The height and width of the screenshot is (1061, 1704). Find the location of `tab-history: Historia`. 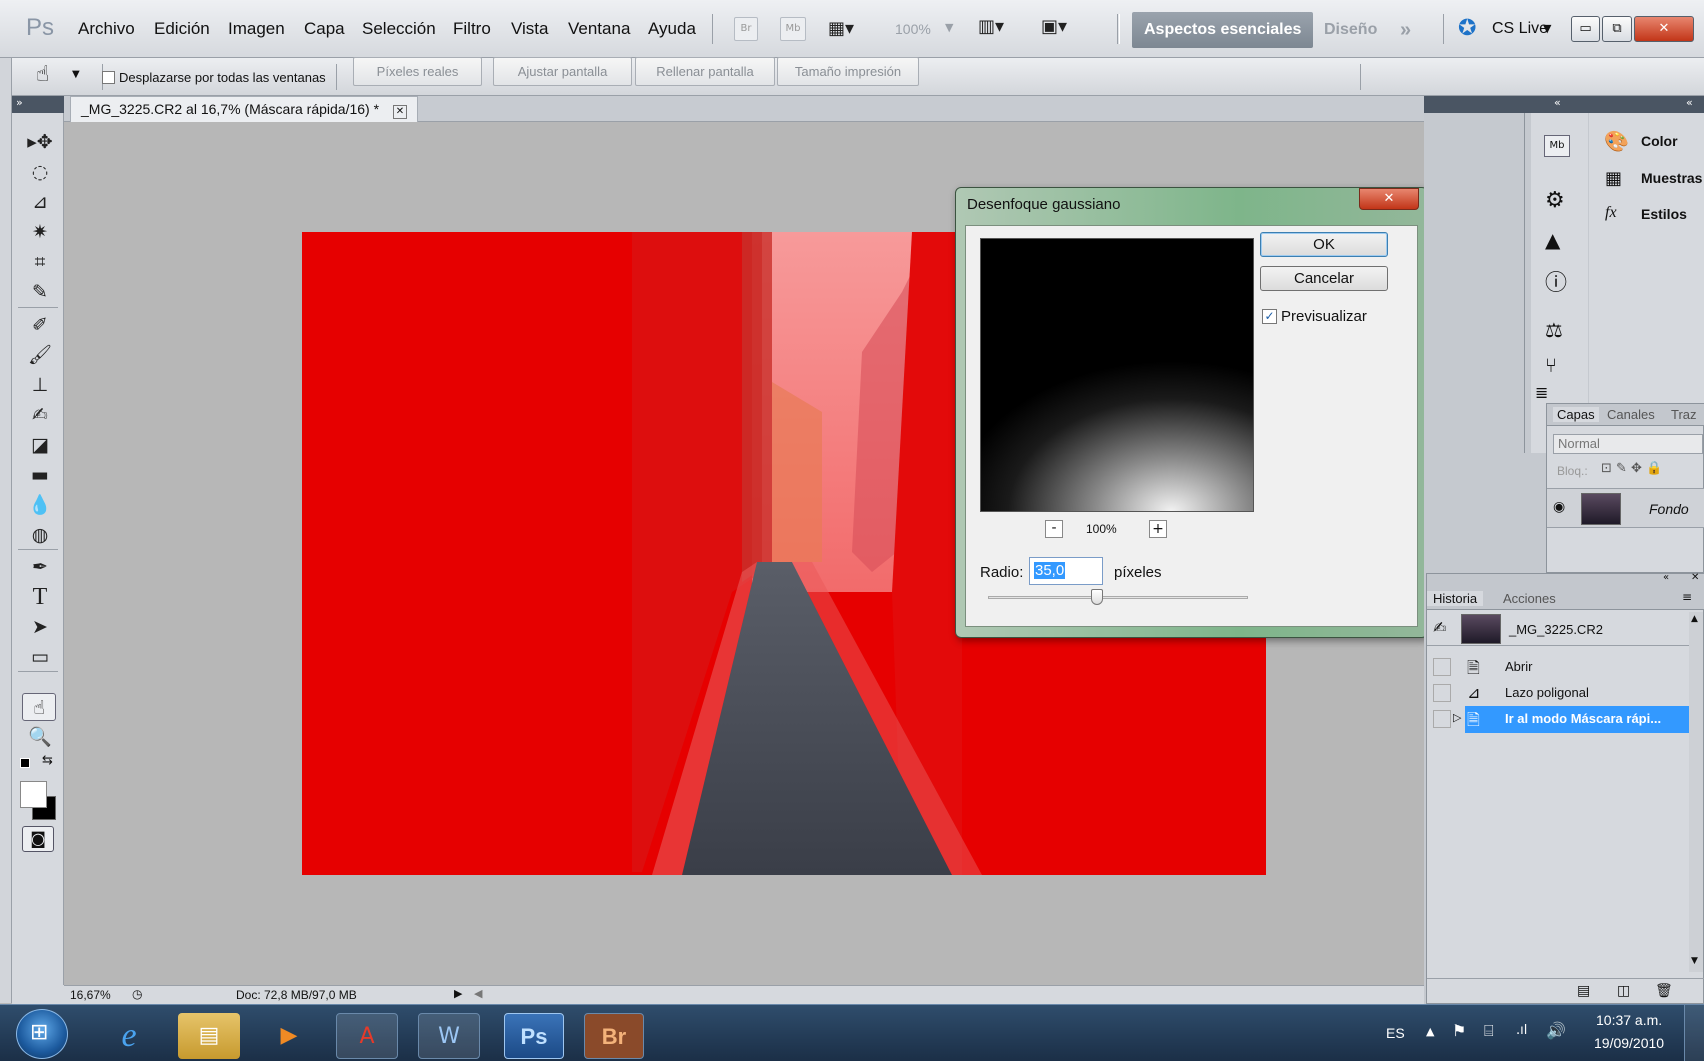

tab-history: Historia is located at coordinates (1455, 598).